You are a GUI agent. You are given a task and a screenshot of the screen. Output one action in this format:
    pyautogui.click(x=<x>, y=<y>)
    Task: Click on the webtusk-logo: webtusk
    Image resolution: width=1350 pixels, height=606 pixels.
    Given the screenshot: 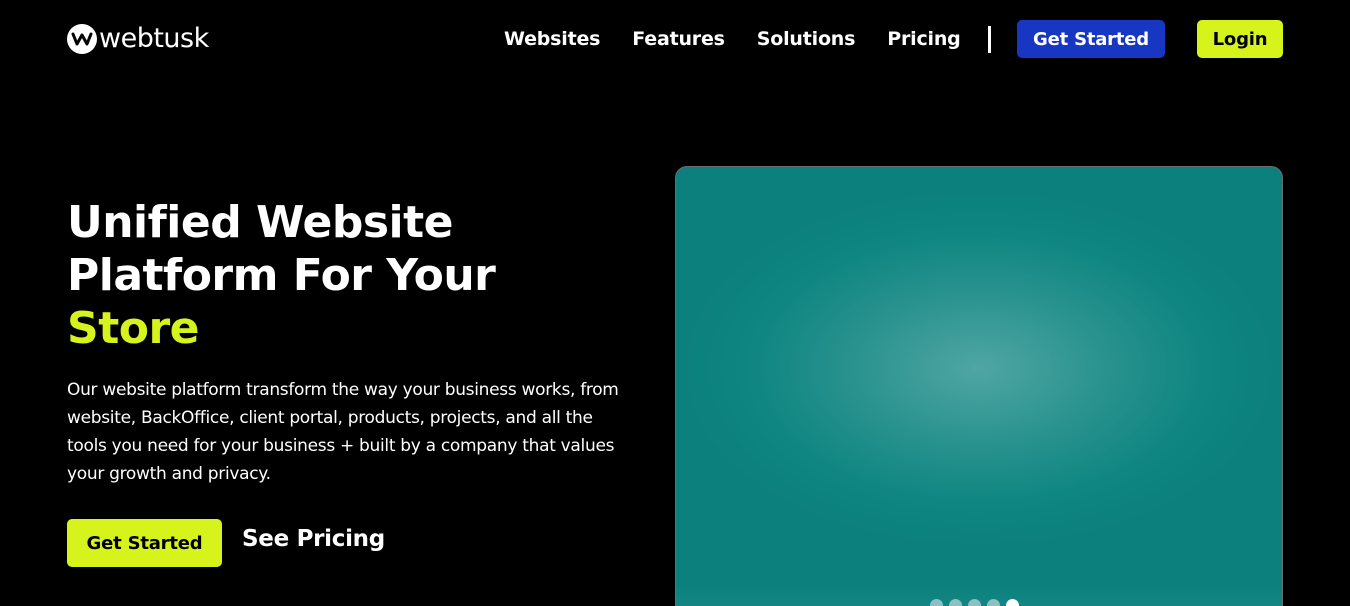 What is the action you would take?
    pyautogui.click(x=138, y=39)
    